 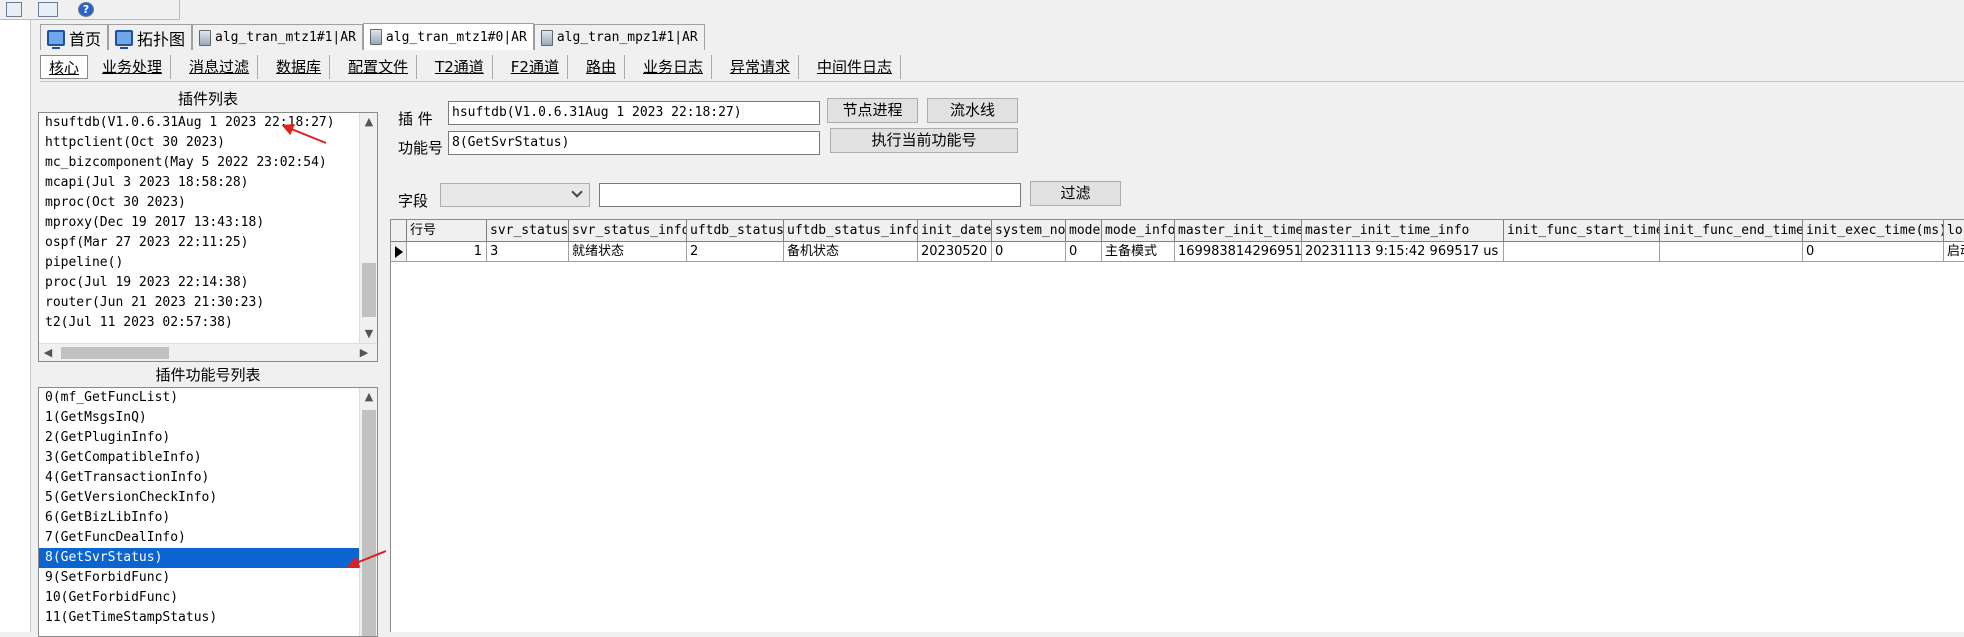 I want to click on tab-alg-tran-mtz1-0: alg_tran_mtz1#0|AR, so click(x=448, y=36).